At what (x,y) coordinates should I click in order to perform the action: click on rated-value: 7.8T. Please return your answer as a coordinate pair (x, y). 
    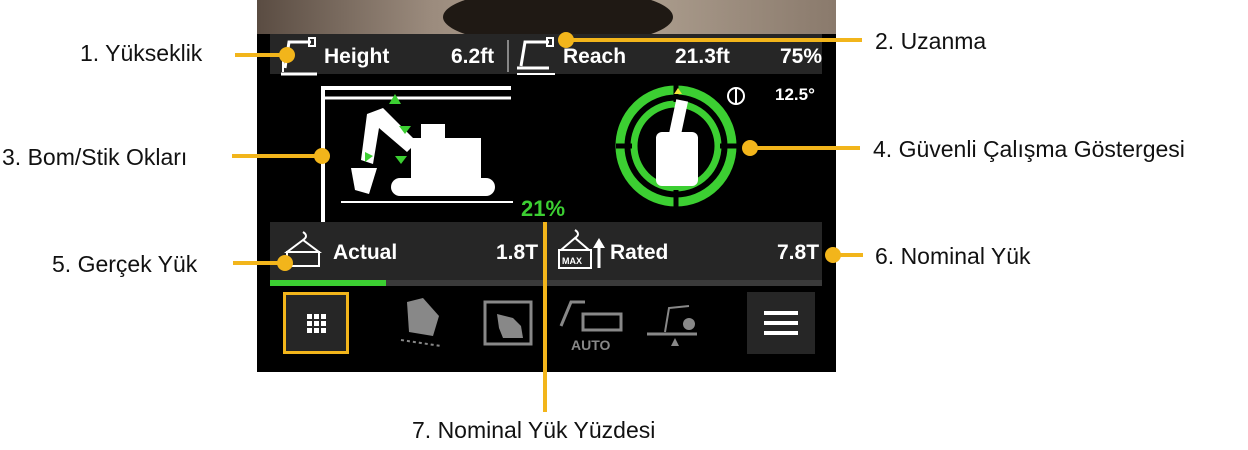
    Looking at the image, I should click on (798, 252).